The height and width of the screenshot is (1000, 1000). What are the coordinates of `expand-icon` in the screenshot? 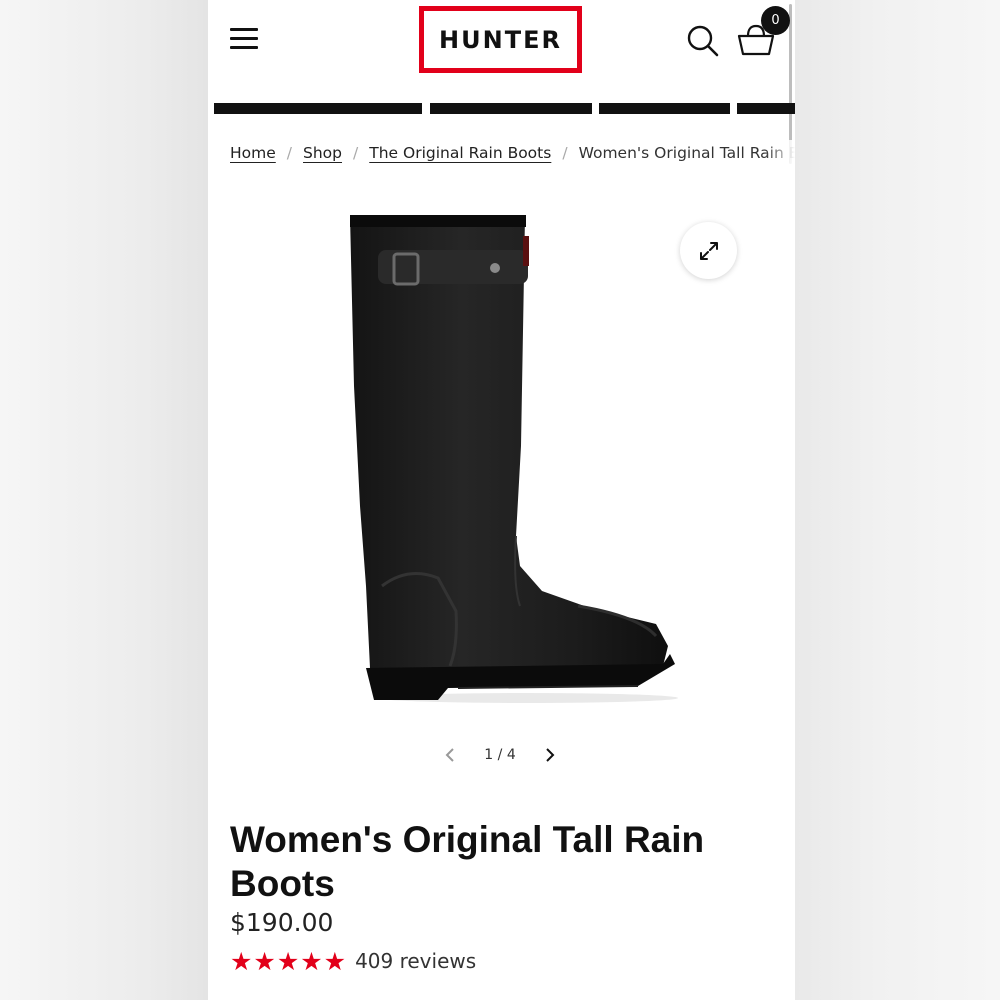 It's located at (708, 250).